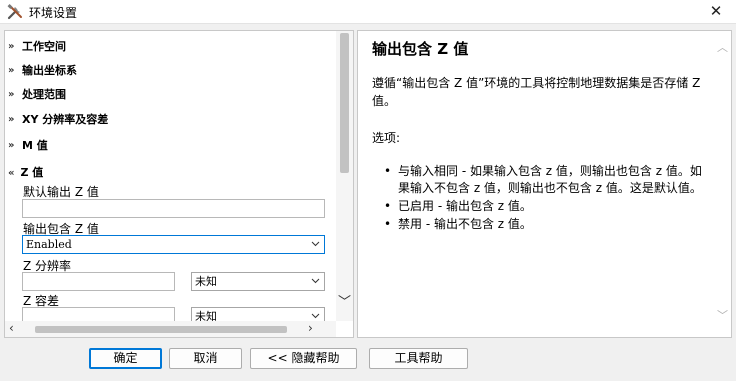 This screenshot has height=381, width=736. I want to click on close-icon: ✕, so click(716, 12).